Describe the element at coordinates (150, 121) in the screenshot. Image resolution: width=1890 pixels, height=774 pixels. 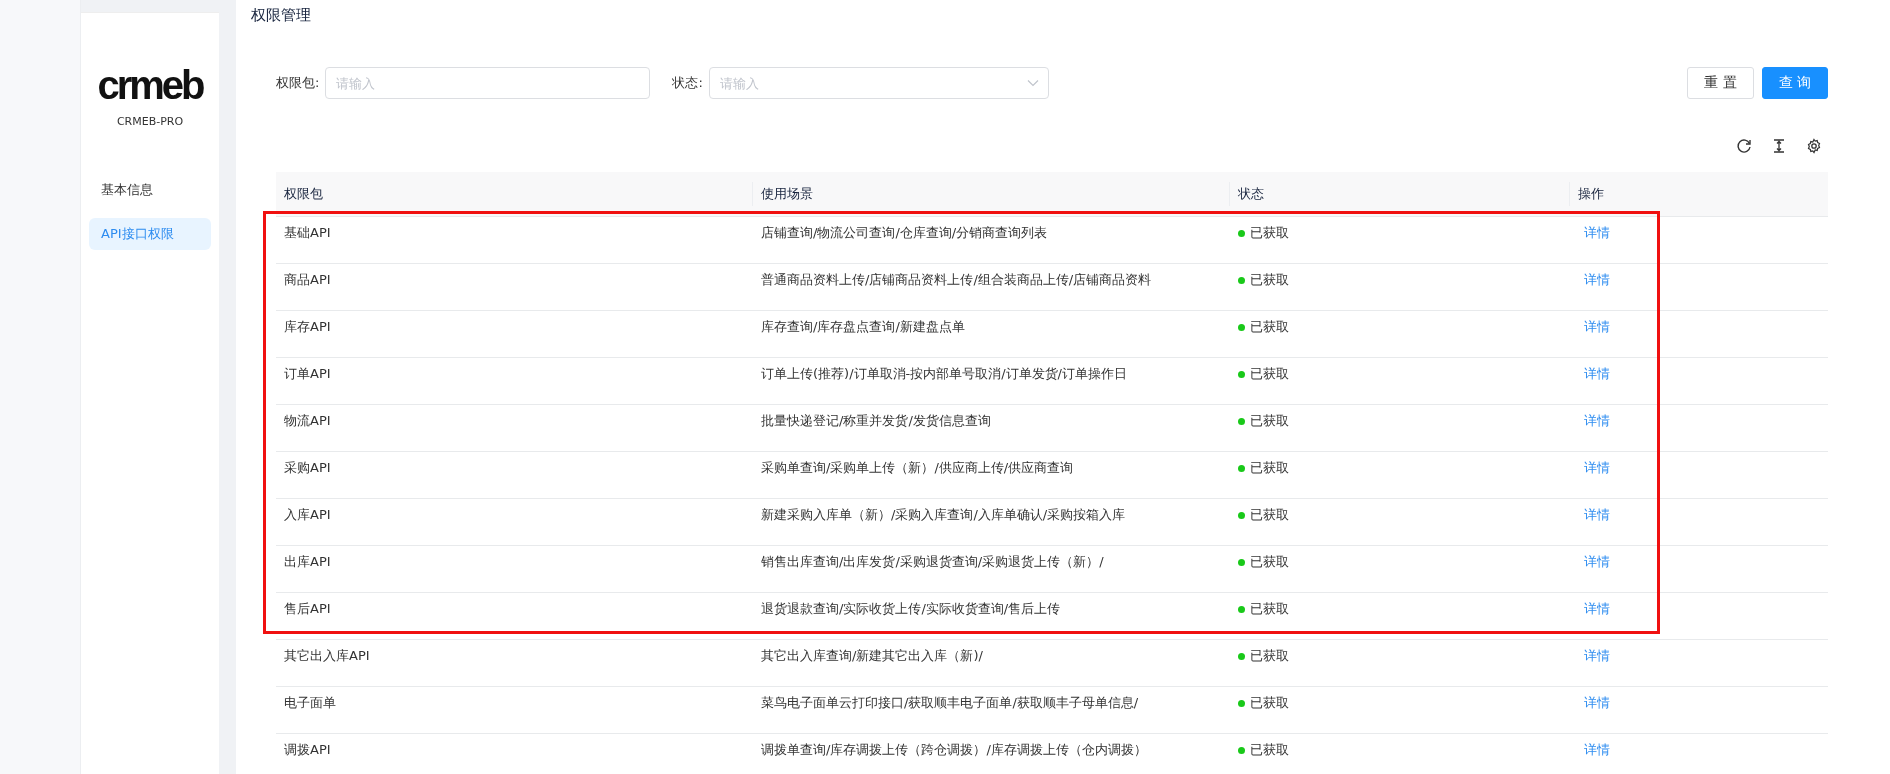
I see `brand-name: CRMEB-PRO` at that location.